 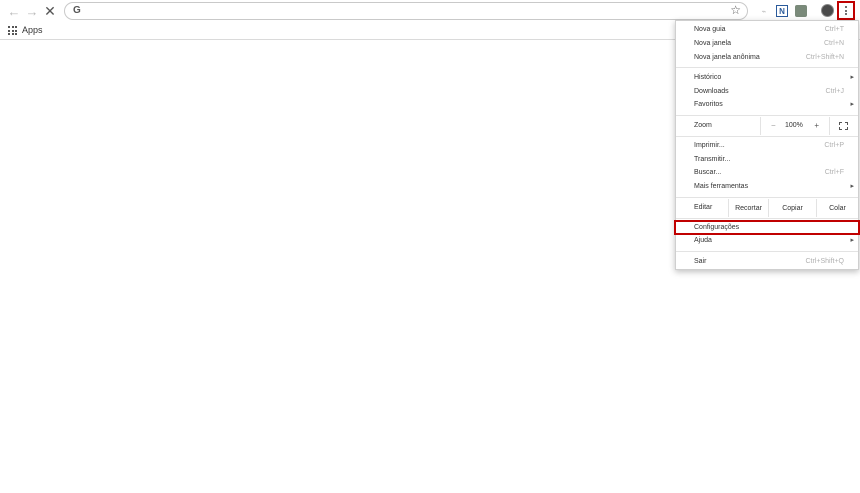 I want to click on menu-item-label: Sair, so click(x=700, y=261).